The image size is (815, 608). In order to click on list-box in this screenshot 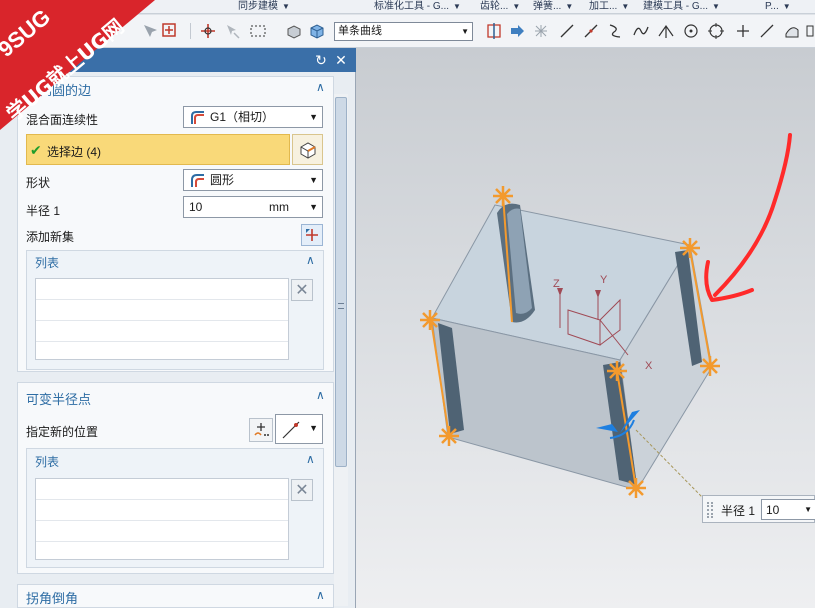, I will do `click(162, 319)`.